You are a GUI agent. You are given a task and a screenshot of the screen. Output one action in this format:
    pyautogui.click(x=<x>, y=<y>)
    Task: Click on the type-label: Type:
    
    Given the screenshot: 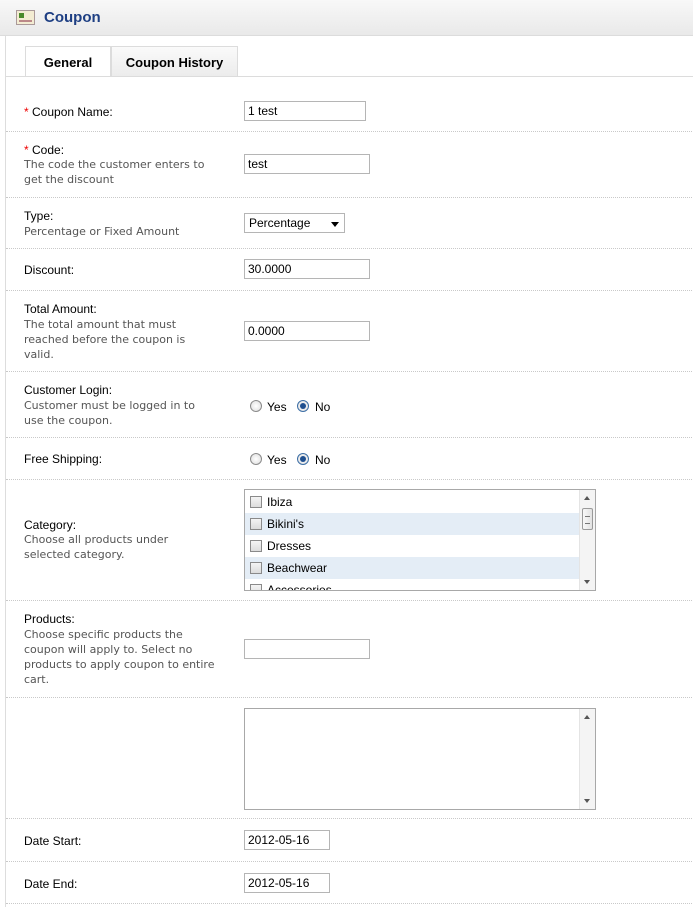 What is the action you would take?
    pyautogui.click(x=39, y=216)
    